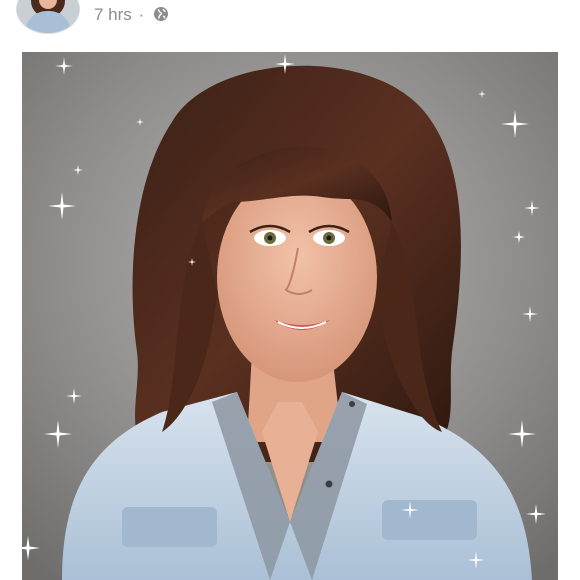 This screenshot has height=580, width=580. I want to click on post-meta: 7 hrs ·, so click(131, 15).